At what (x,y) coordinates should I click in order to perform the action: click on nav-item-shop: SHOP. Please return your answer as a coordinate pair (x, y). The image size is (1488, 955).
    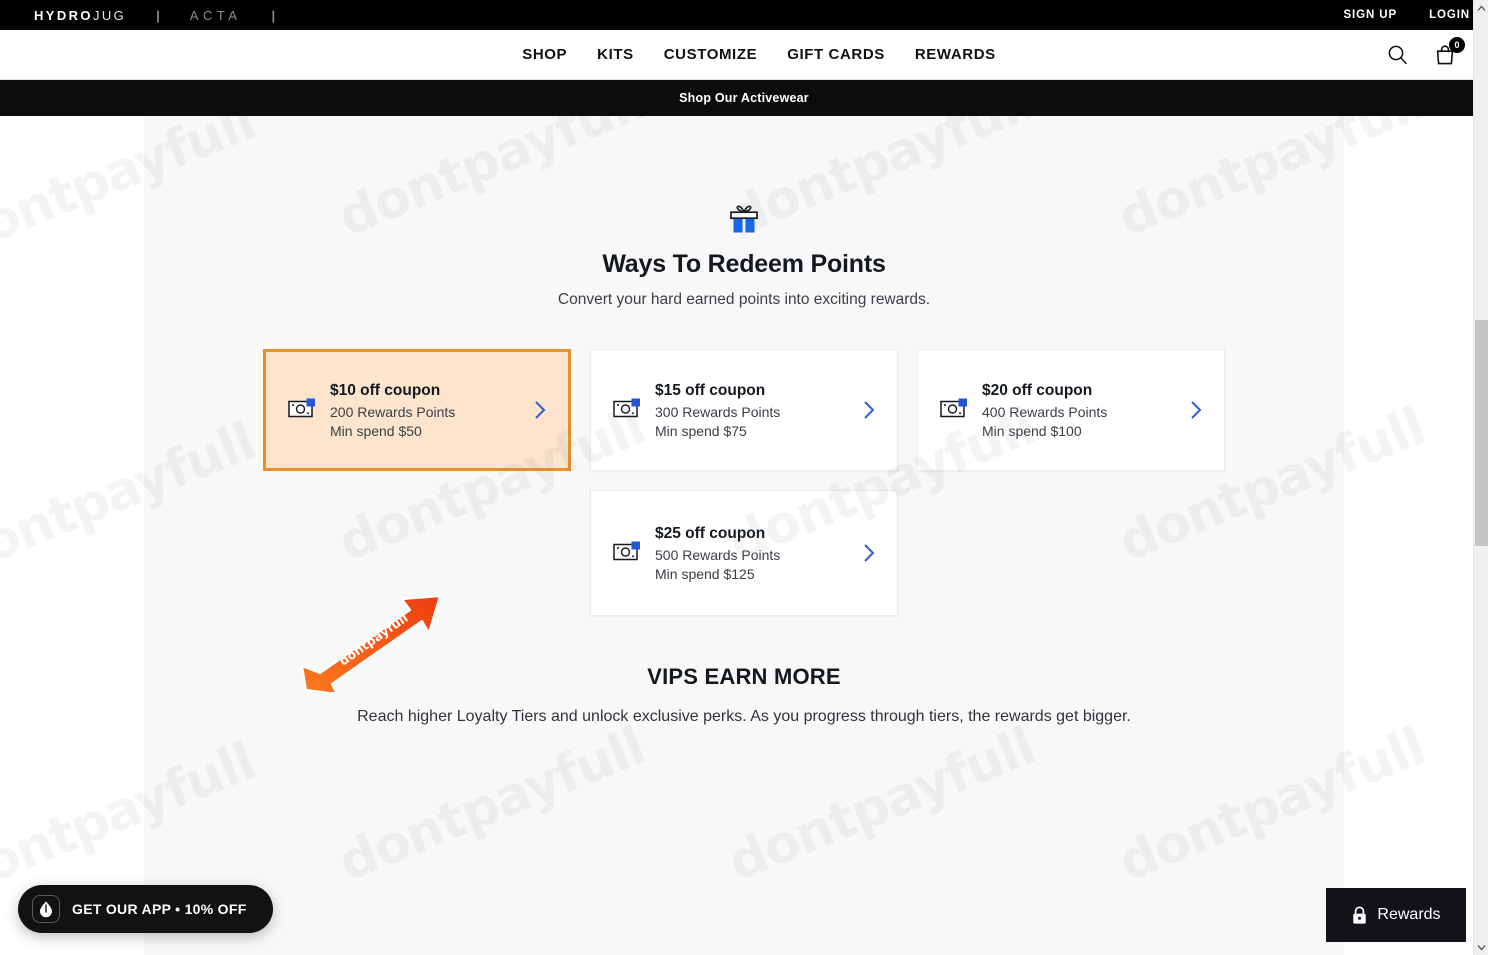
    Looking at the image, I should click on (544, 54).